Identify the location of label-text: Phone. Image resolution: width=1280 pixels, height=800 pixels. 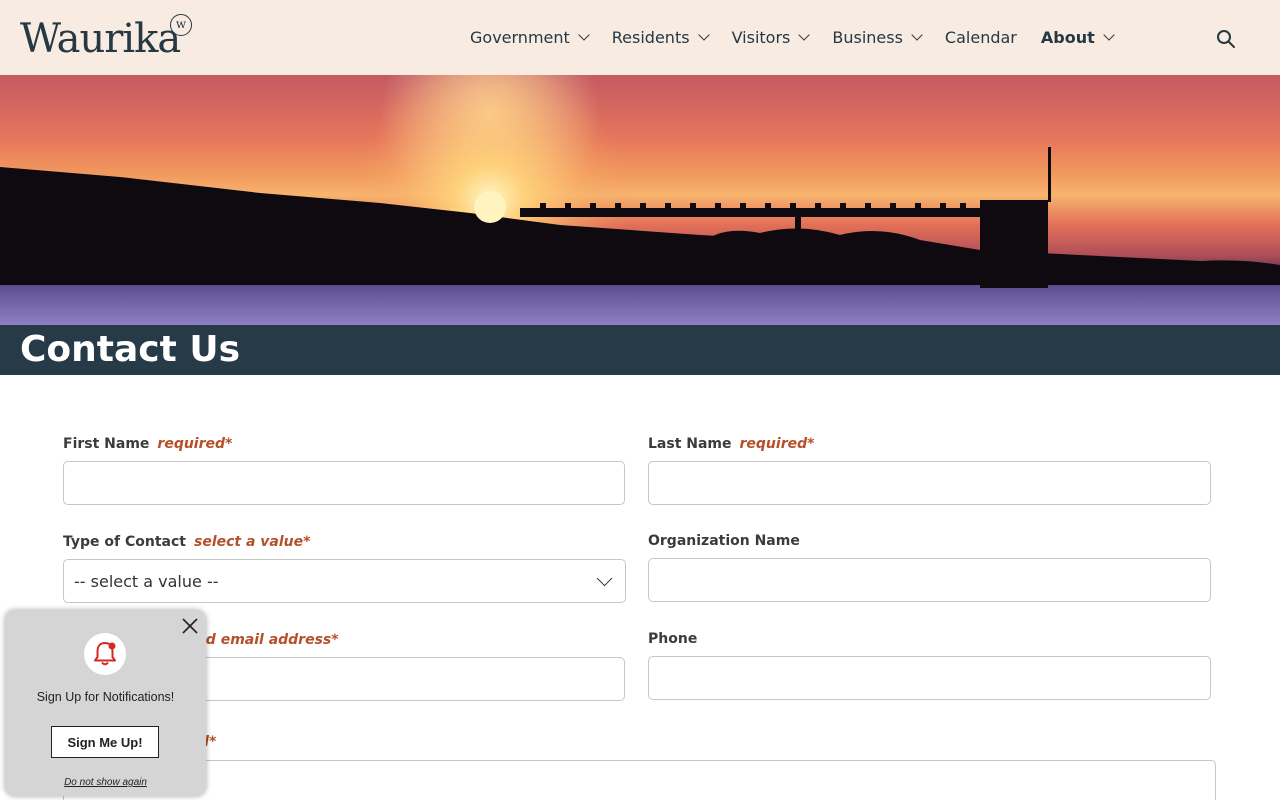
(673, 639).